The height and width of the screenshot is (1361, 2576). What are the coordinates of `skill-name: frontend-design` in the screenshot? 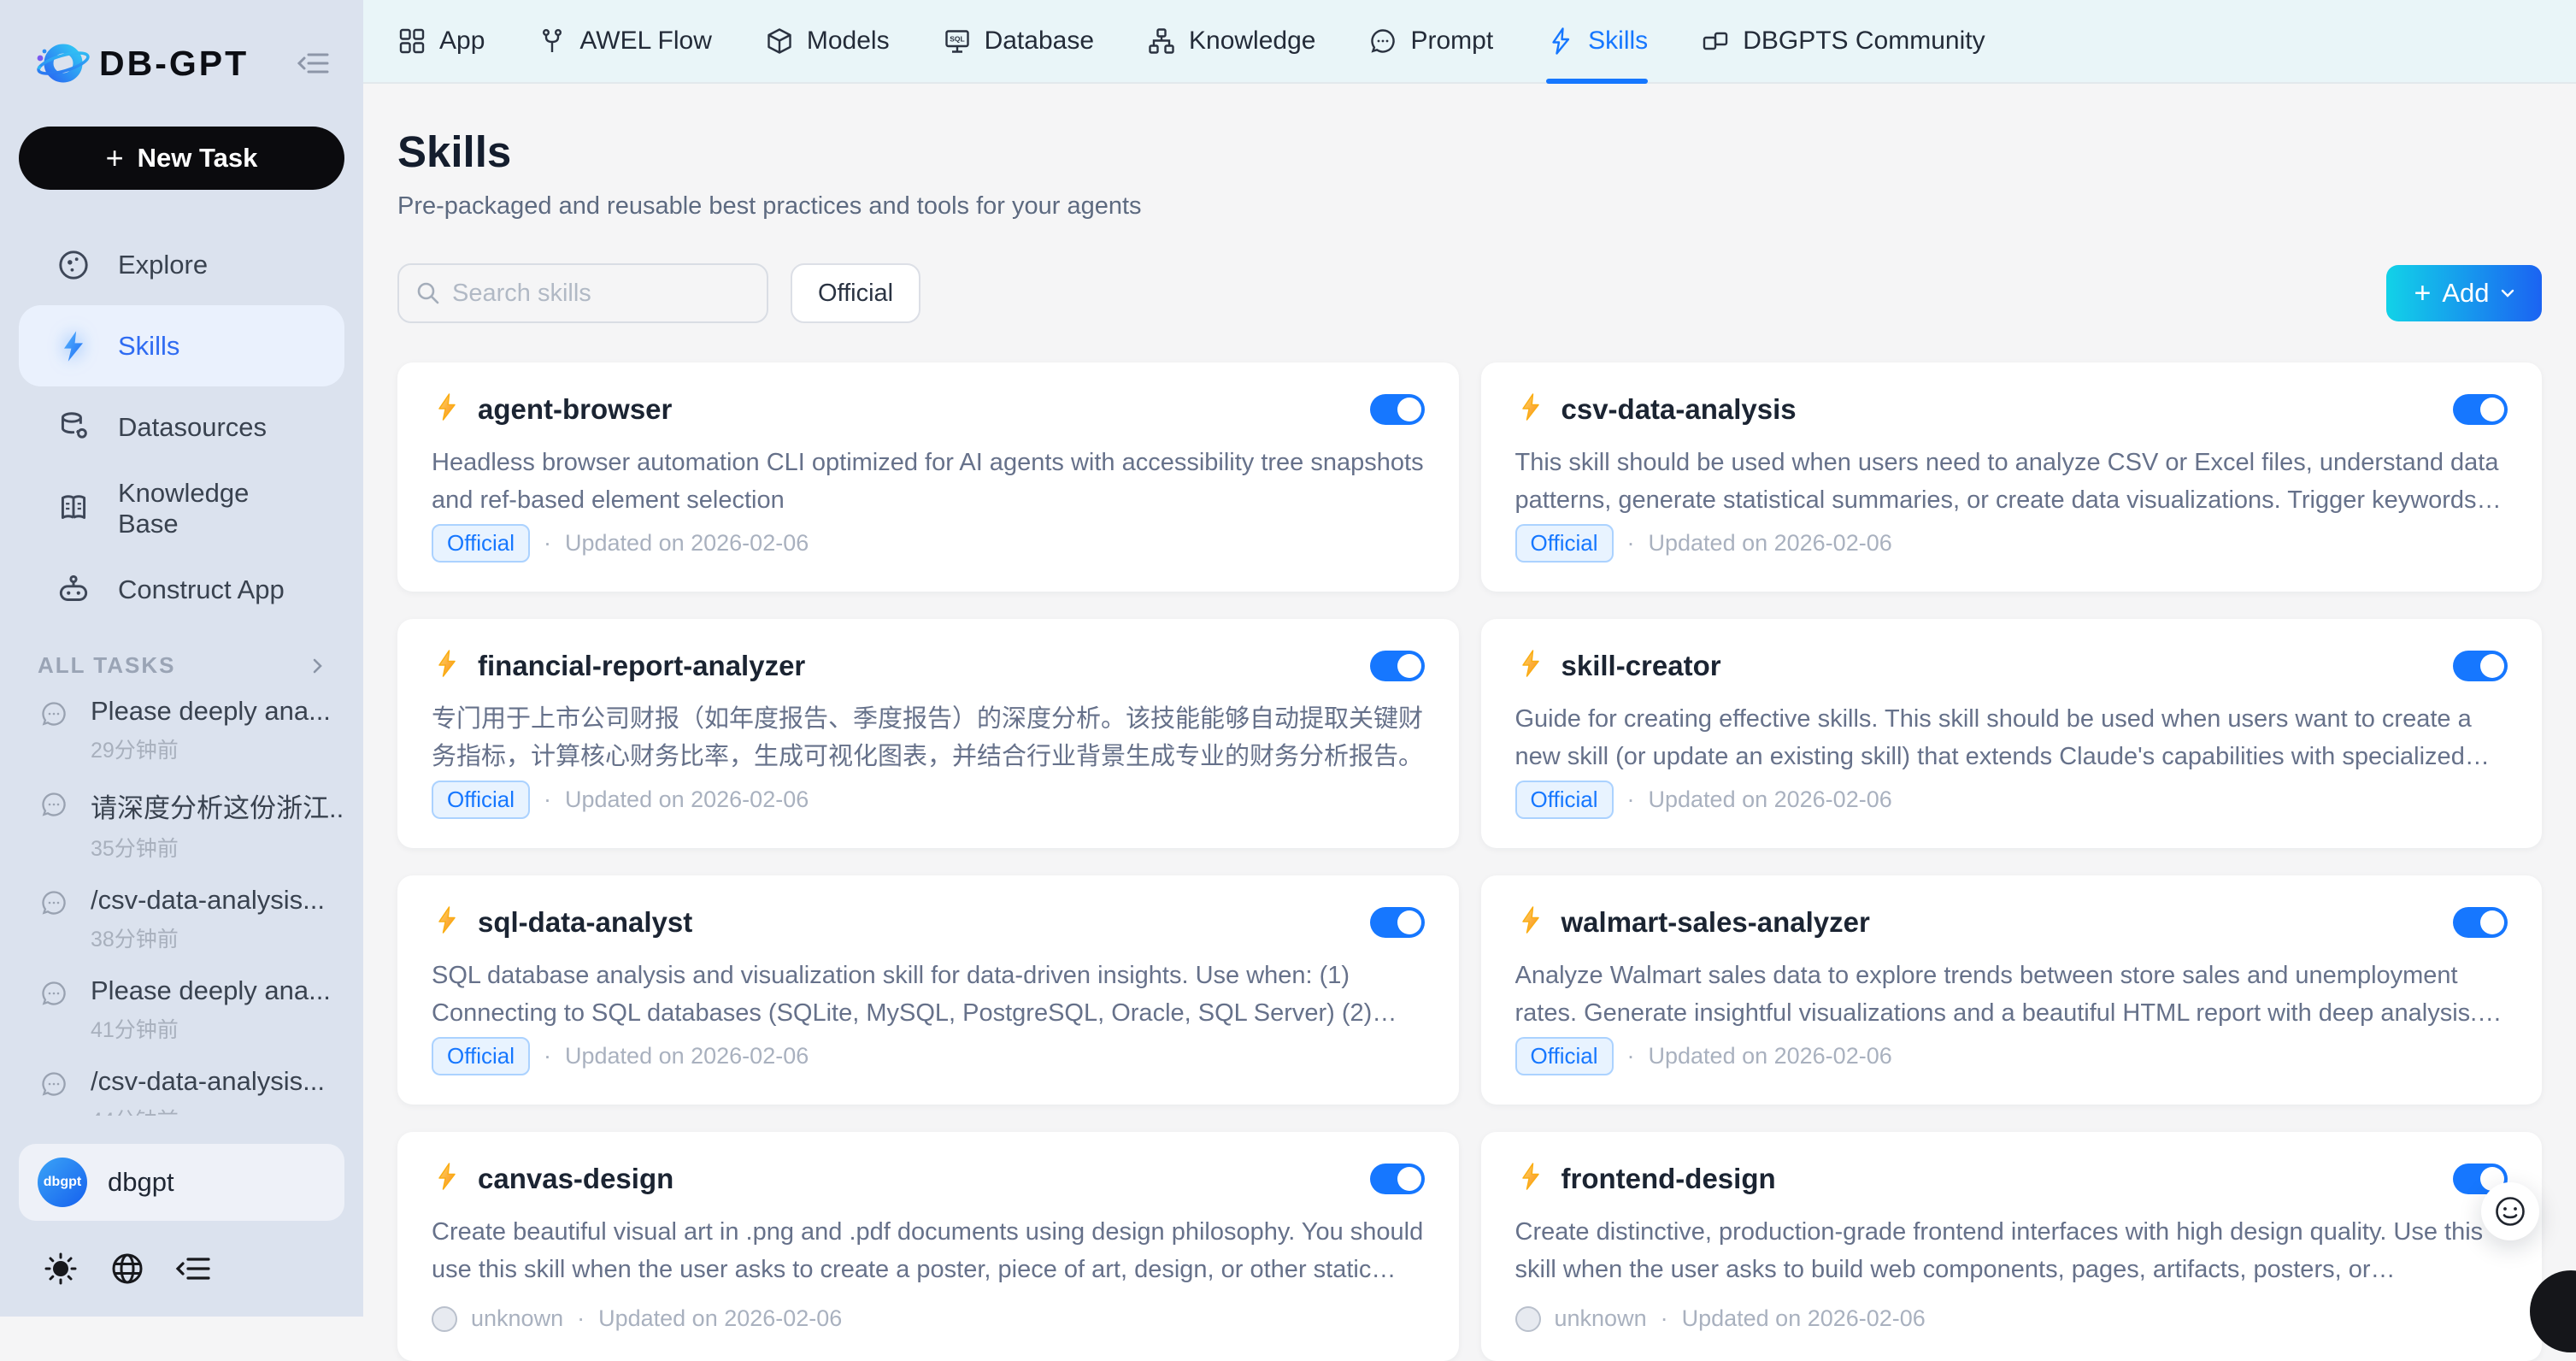 It's located at (1668, 1179).